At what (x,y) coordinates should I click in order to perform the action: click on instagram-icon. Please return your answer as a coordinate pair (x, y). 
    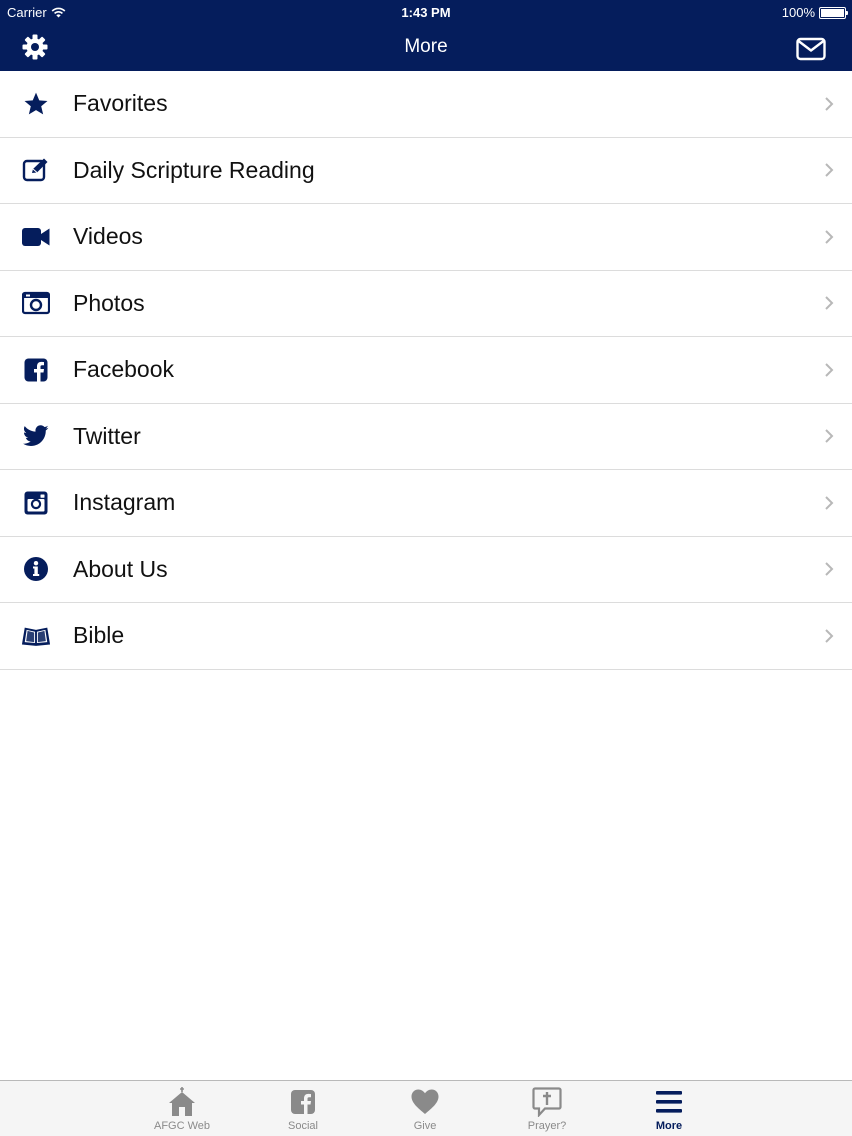
    Looking at the image, I should click on (36, 503).